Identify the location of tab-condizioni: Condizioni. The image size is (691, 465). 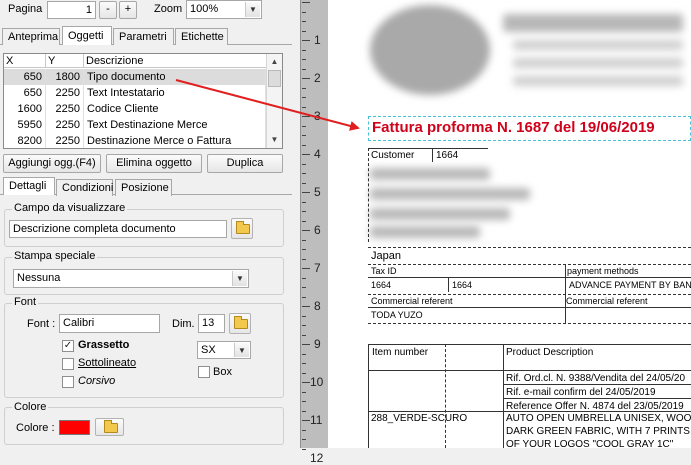
(84, 187).